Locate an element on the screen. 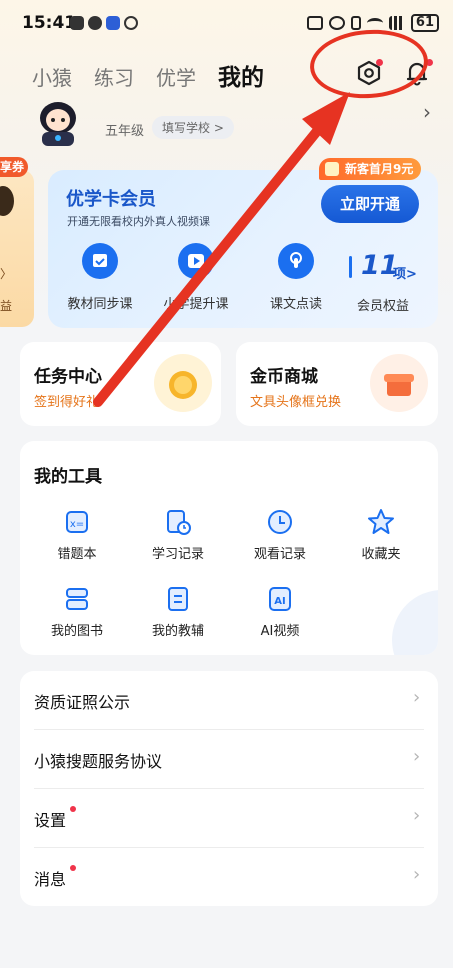 This screenshot has width=453, height=968. coupon-icon is located at coordinates (332, 169).